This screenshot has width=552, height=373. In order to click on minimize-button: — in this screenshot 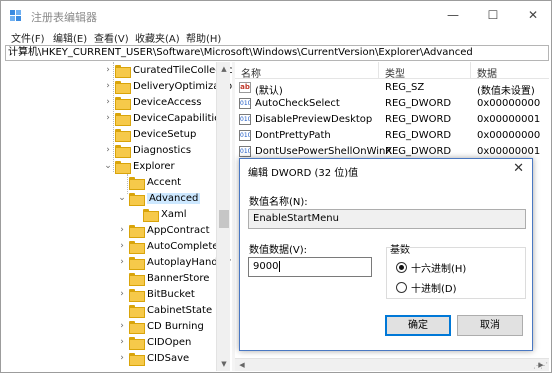, I will do `click(453, 15)`.